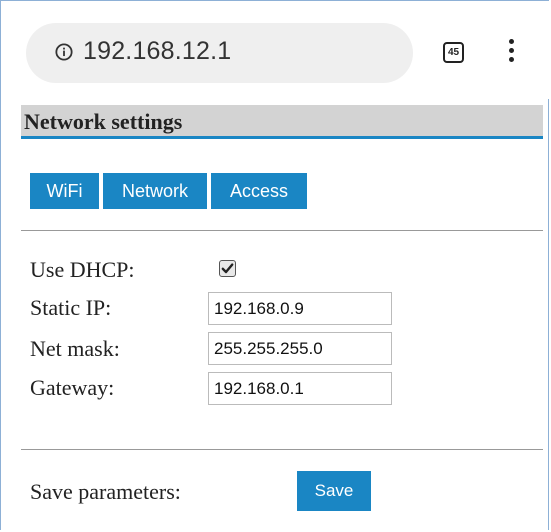  I want to click on save-button: Save, so click(334, 491).